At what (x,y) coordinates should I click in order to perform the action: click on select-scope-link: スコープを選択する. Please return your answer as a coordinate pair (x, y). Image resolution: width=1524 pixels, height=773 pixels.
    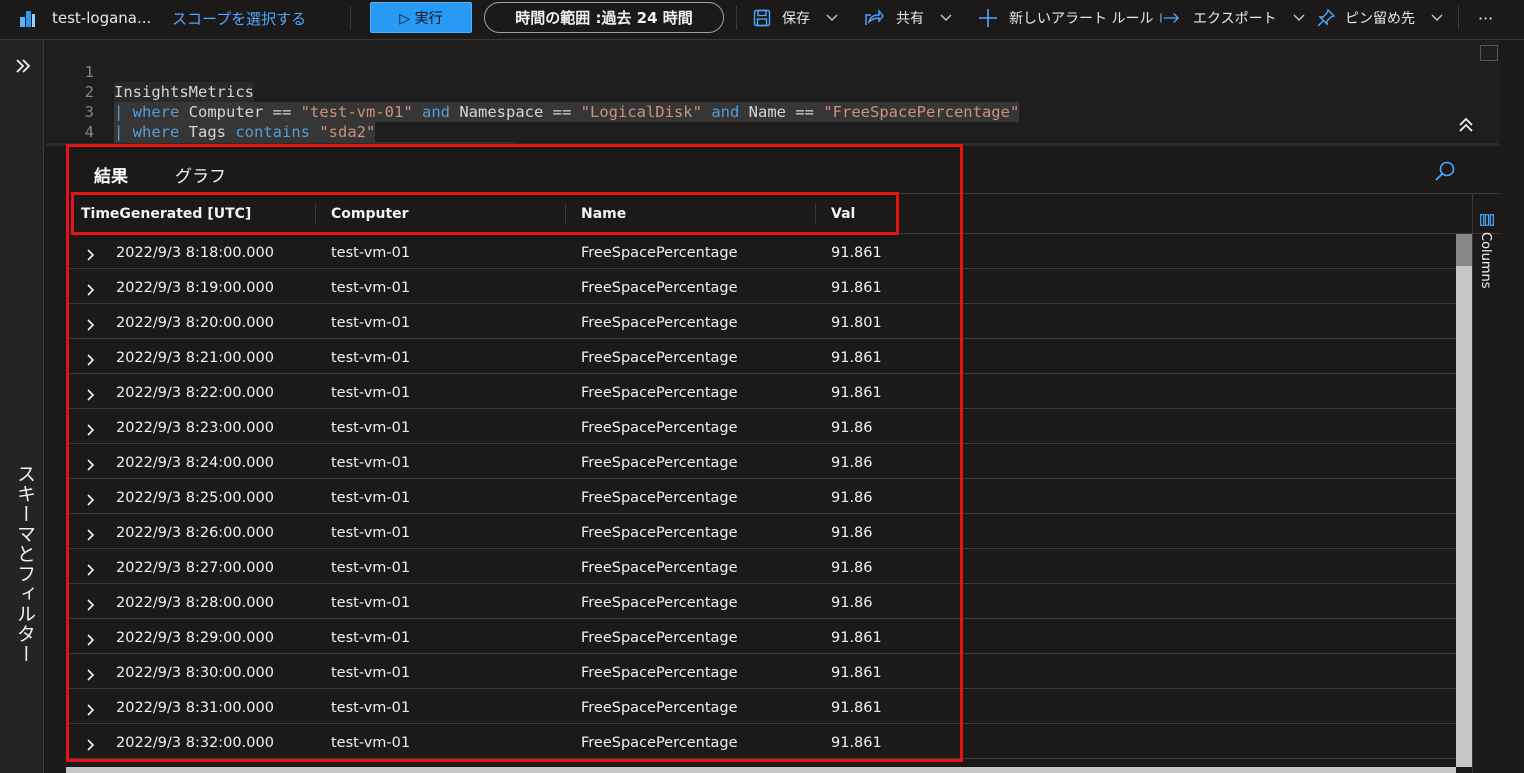
    Looking at the image, I should click on (239, 18).